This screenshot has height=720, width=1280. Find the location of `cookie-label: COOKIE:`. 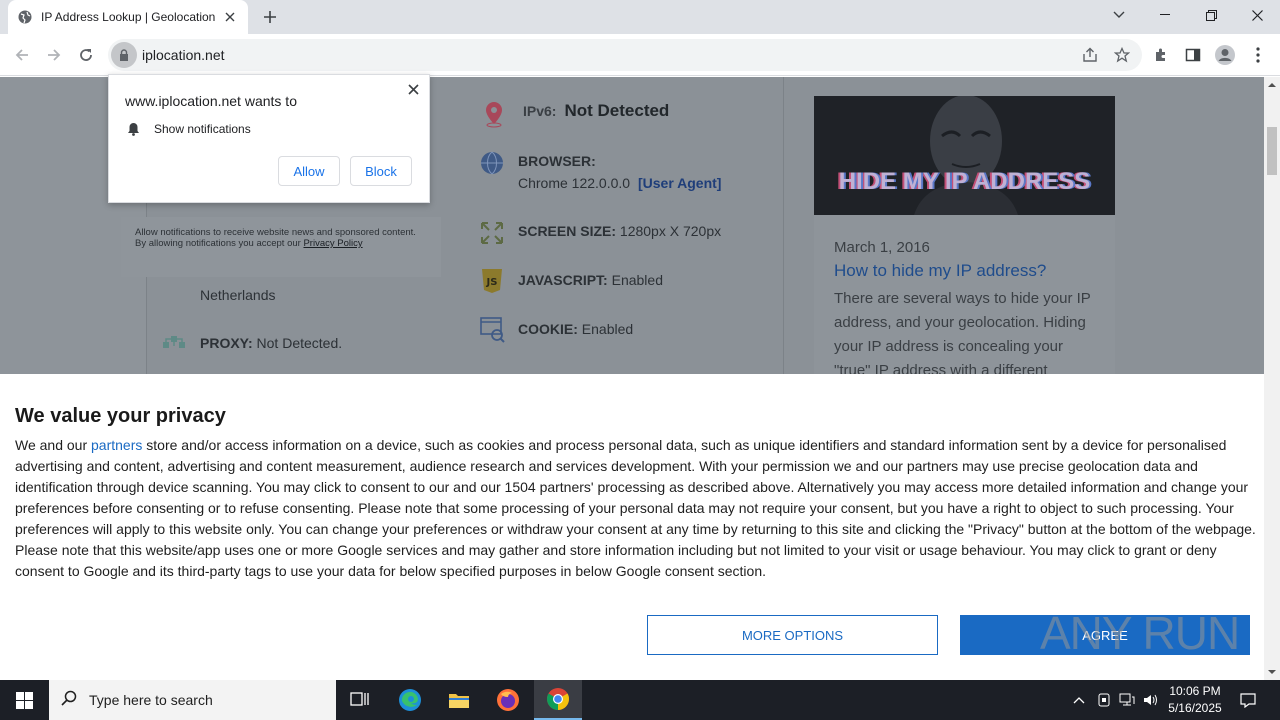

cookie-label: COOKIE: is located at coordinates (548, 329).